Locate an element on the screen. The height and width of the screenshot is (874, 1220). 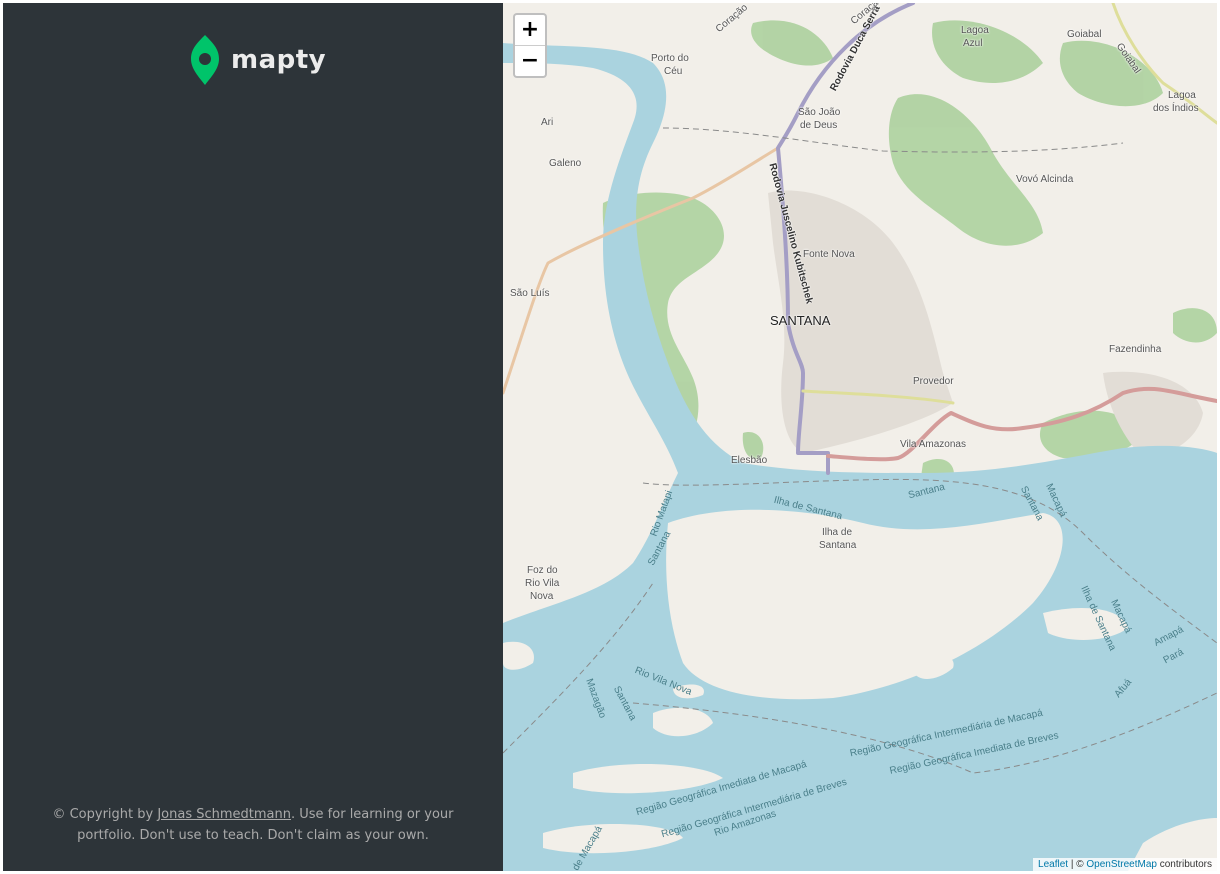
label-lagoa-azul-1: Lagoa is located at coordinates (975, 30).